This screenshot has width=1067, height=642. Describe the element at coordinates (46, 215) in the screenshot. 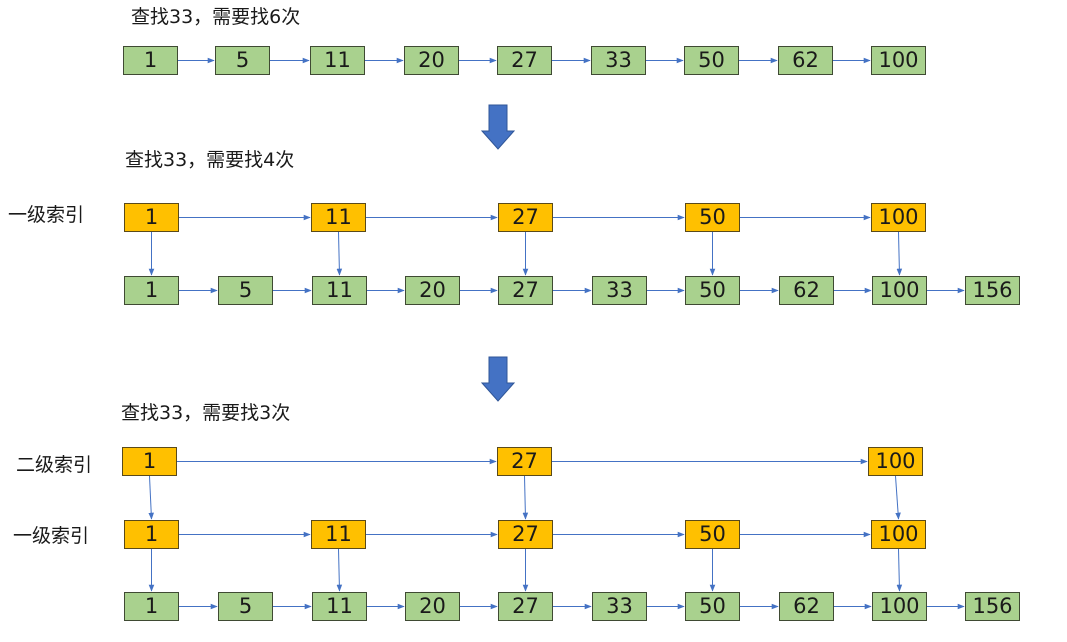

I see `section-2-level1-label: 一级索引` at that location.